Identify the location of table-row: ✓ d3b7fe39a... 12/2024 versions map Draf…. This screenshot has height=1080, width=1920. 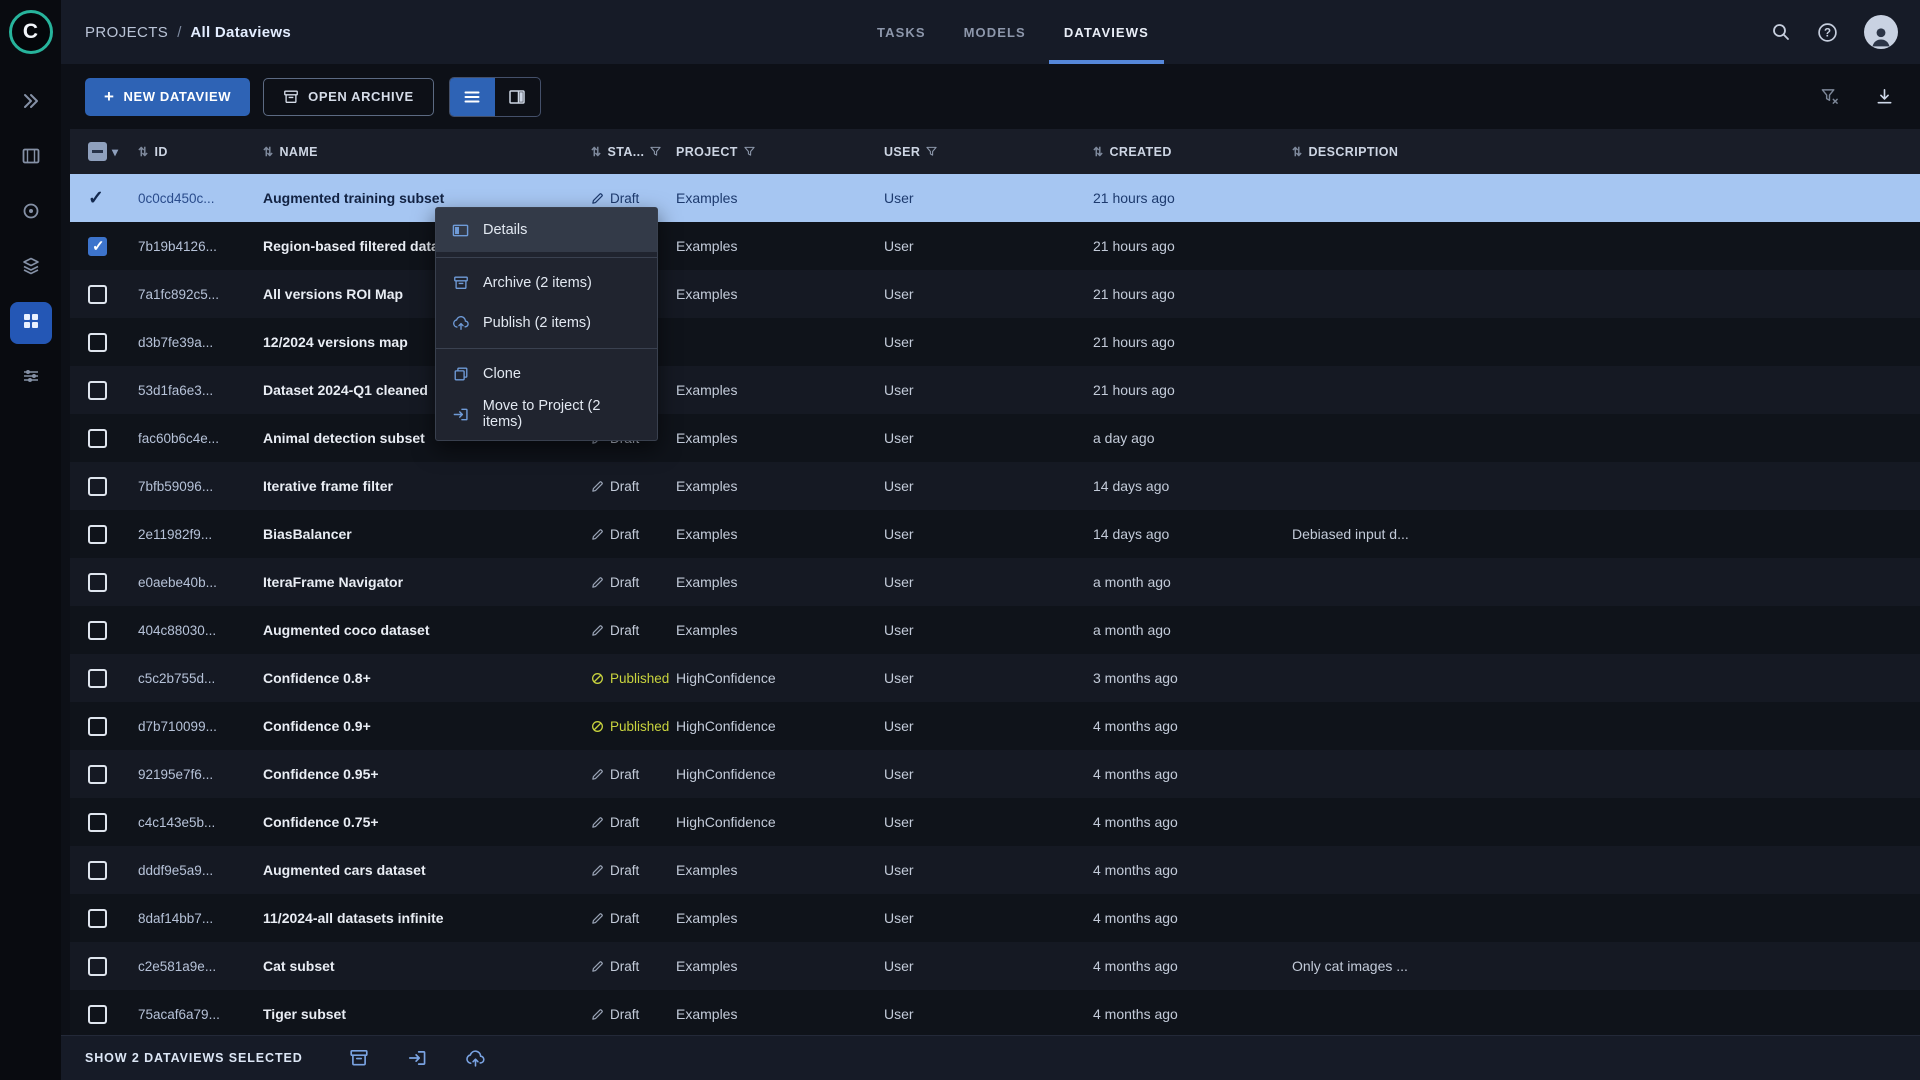
(995, 342).